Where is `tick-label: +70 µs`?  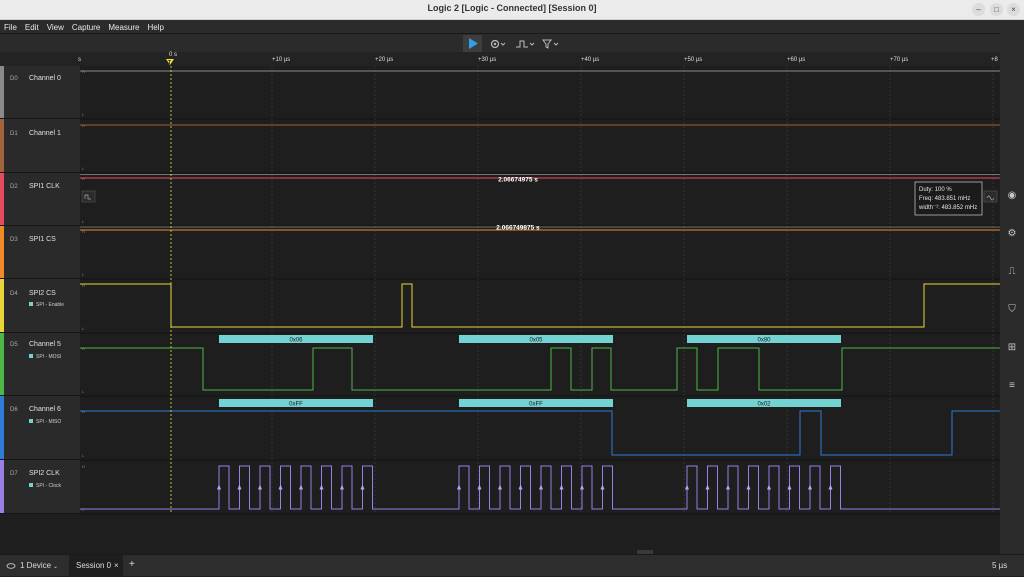
tick-label: +70 µs is located at coordinates (899, 60).